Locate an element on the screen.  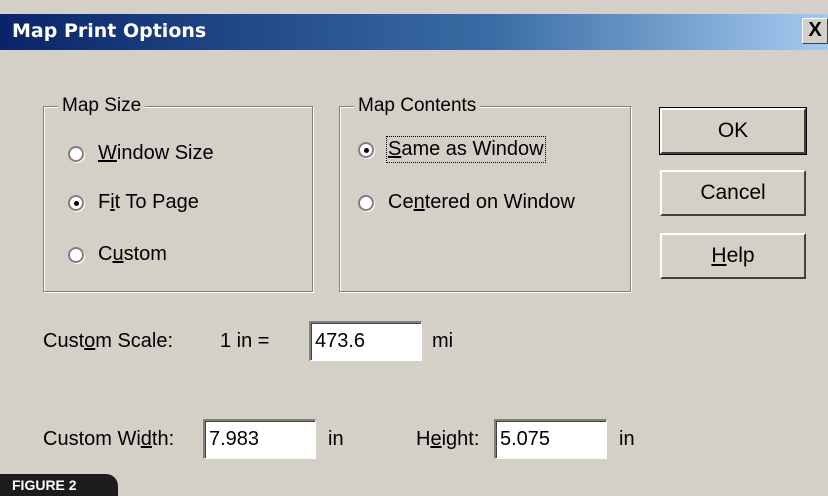
radio-custom: Custom is located at coordinates (117, 254).